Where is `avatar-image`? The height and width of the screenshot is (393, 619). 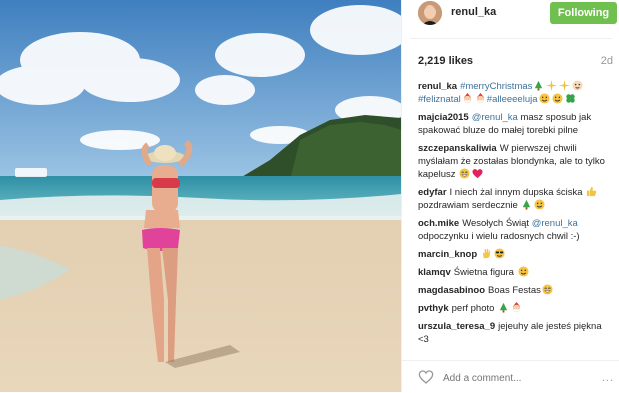
avatar-image is located at coordinates (430, 13).